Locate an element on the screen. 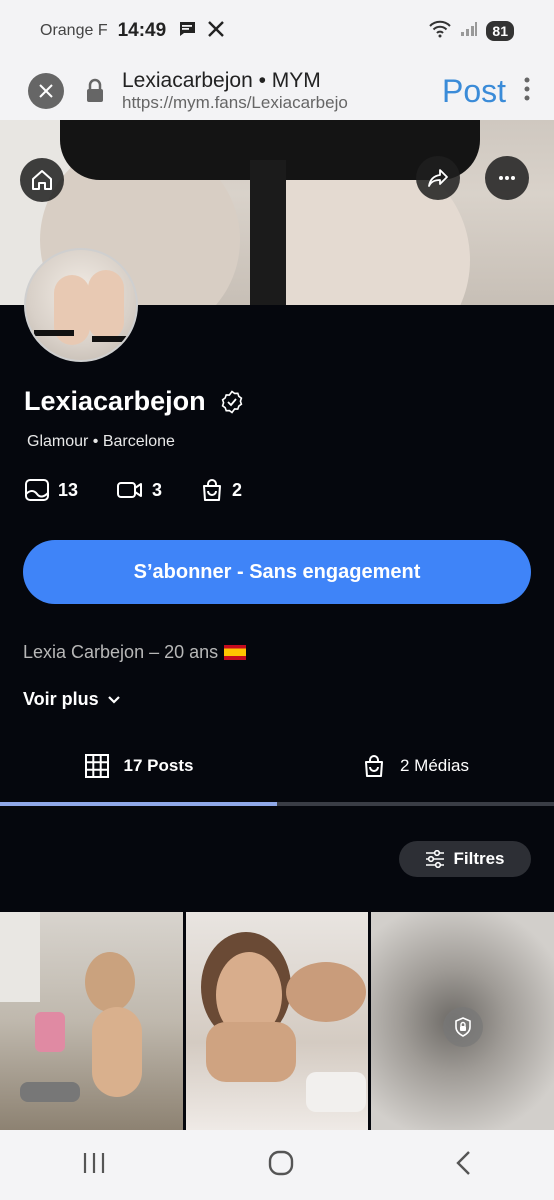  chevron-down-icon is located at coordinates (113, 699).